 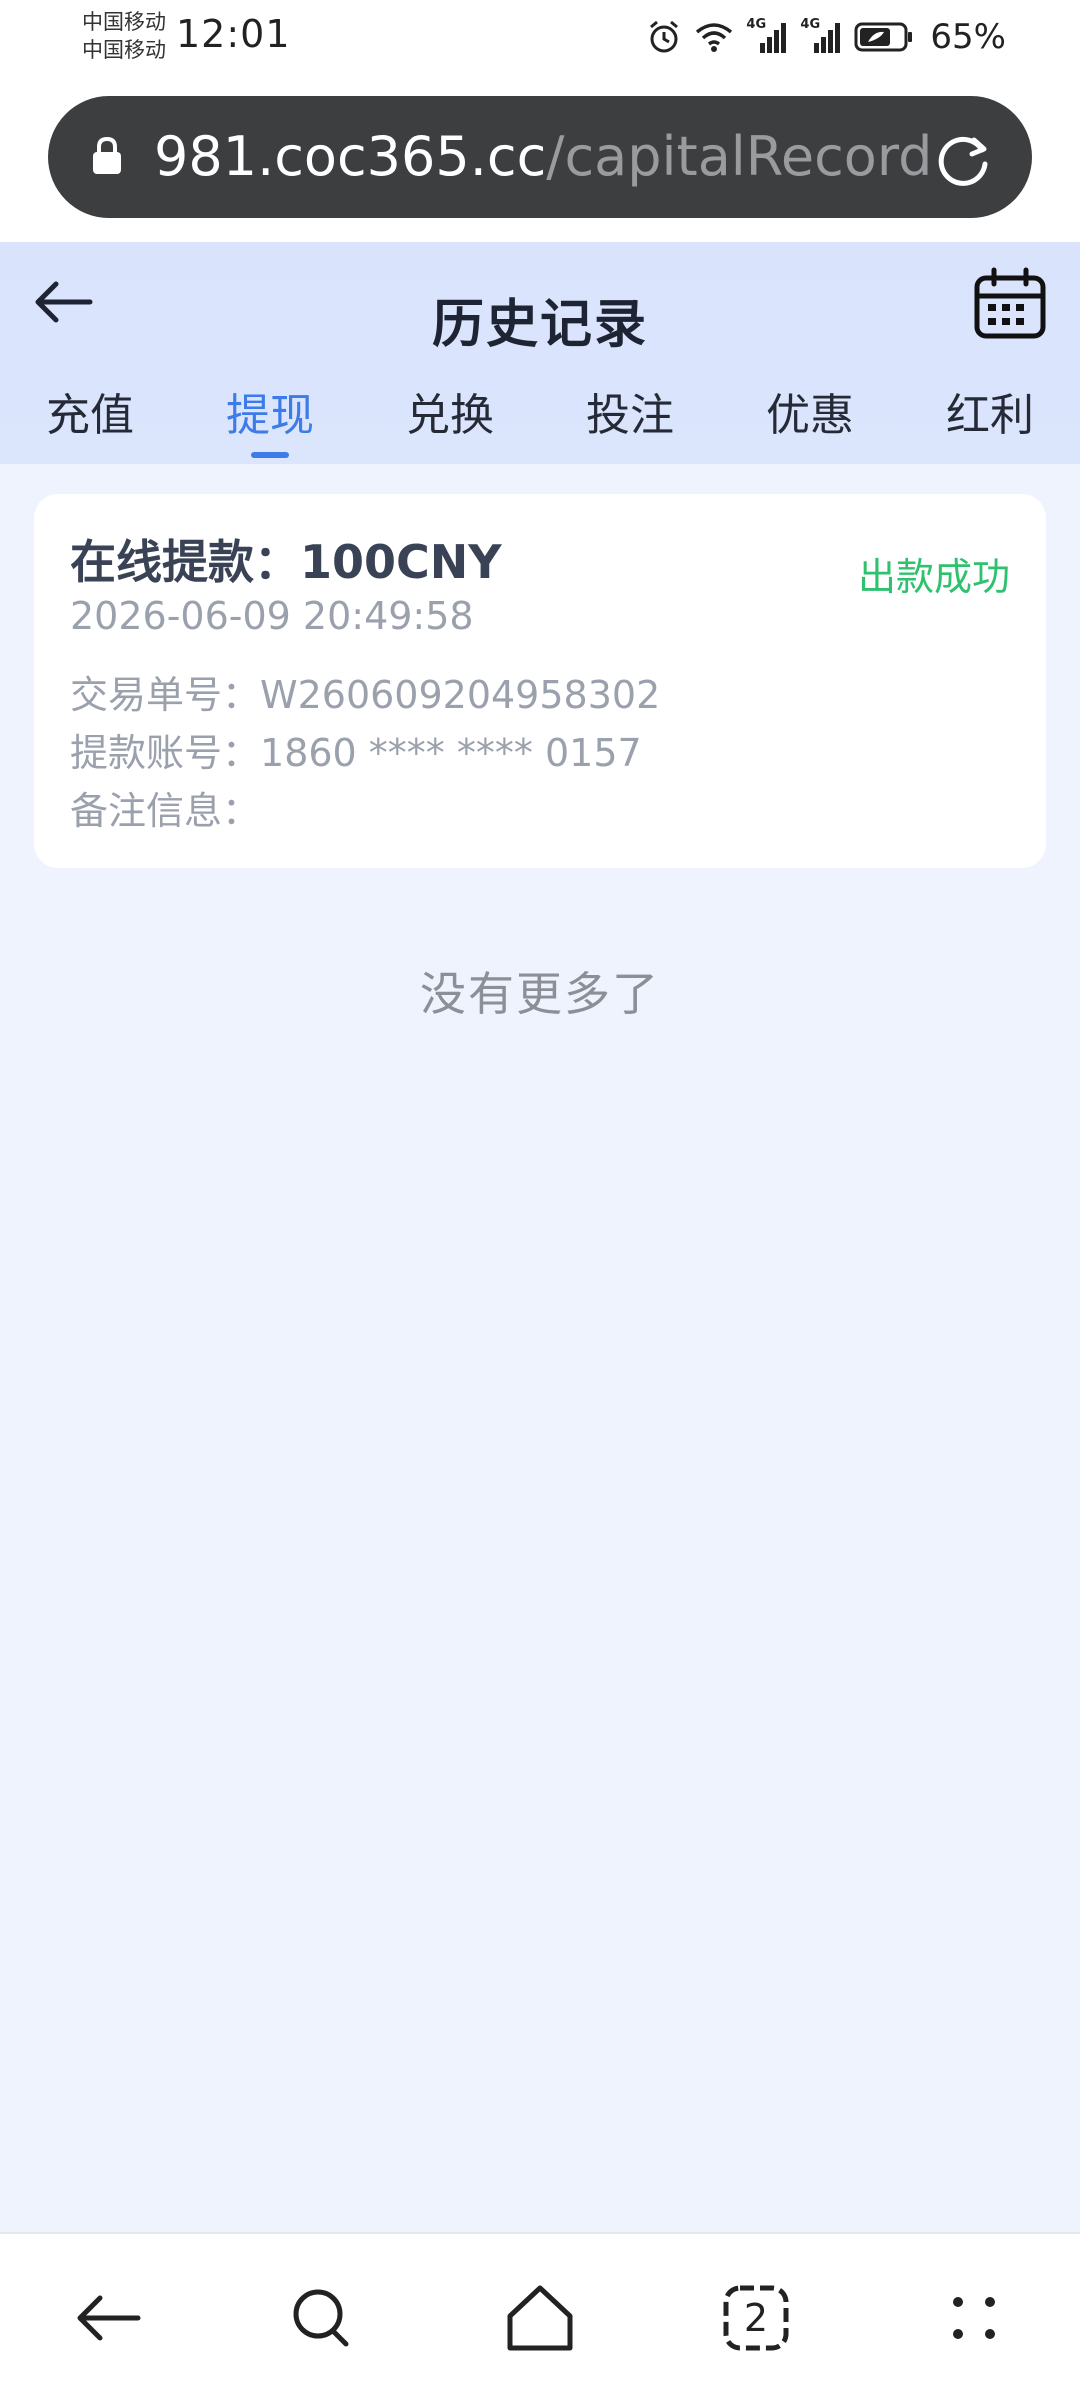 What do you see at coordinates (270, 455) in the screenshot?
I see `active-tab-indicator` at bounding box center [270, 455].